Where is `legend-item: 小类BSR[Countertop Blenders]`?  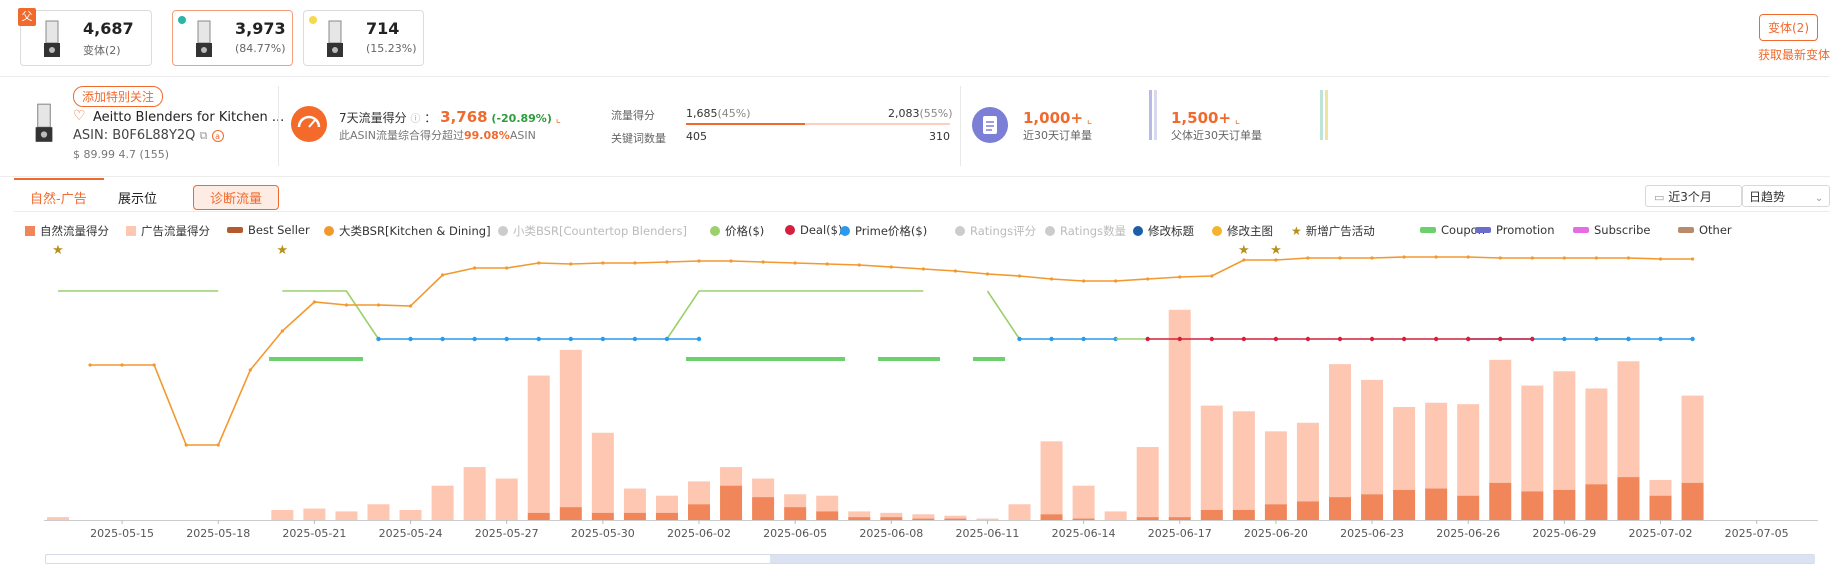
legend-item: 小类BSR[Countertop Blenders] is located at coordinates (592, 231).